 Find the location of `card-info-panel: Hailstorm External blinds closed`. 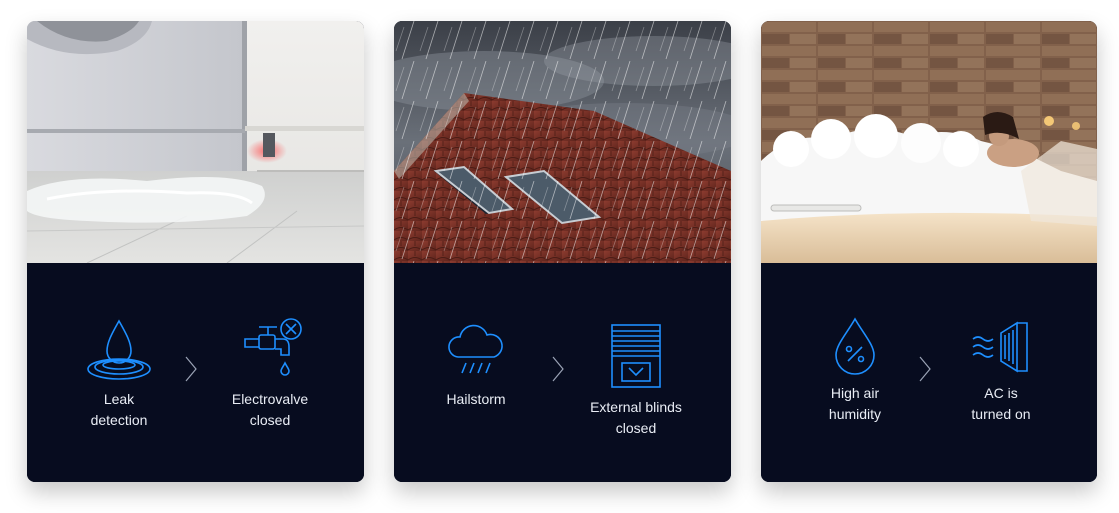

card-info-panel: Hailstorm External blinds closed is located at coordinates (562, 372).